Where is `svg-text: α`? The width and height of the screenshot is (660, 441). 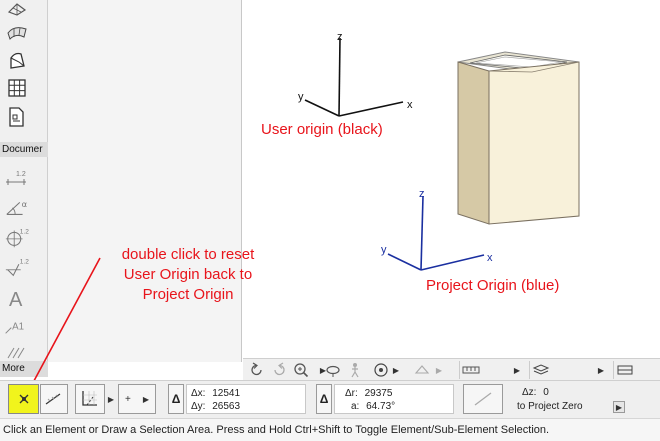 svg-text: α is located at coordinates (25, 204).